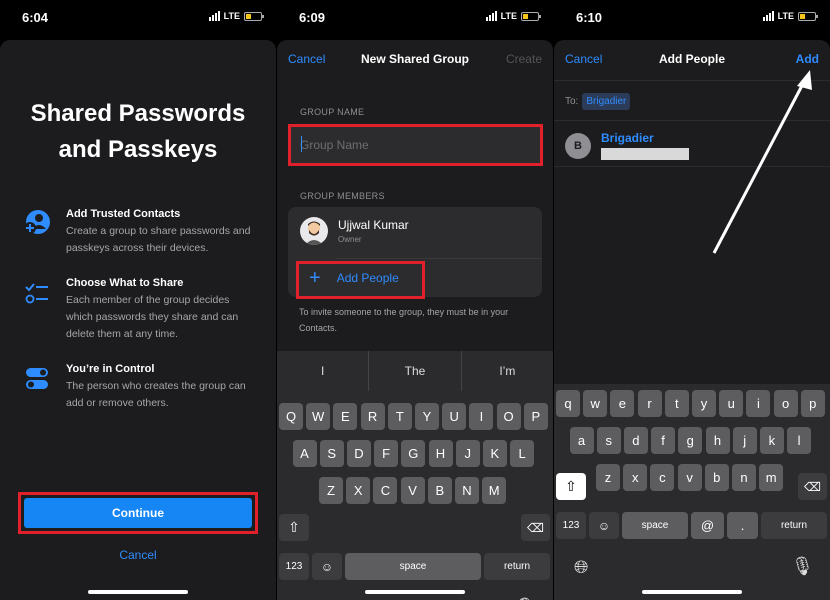  Describe the element at coordinates (110, 369) in the screenshot. I see `feature-title: You’re in Control` at that location.